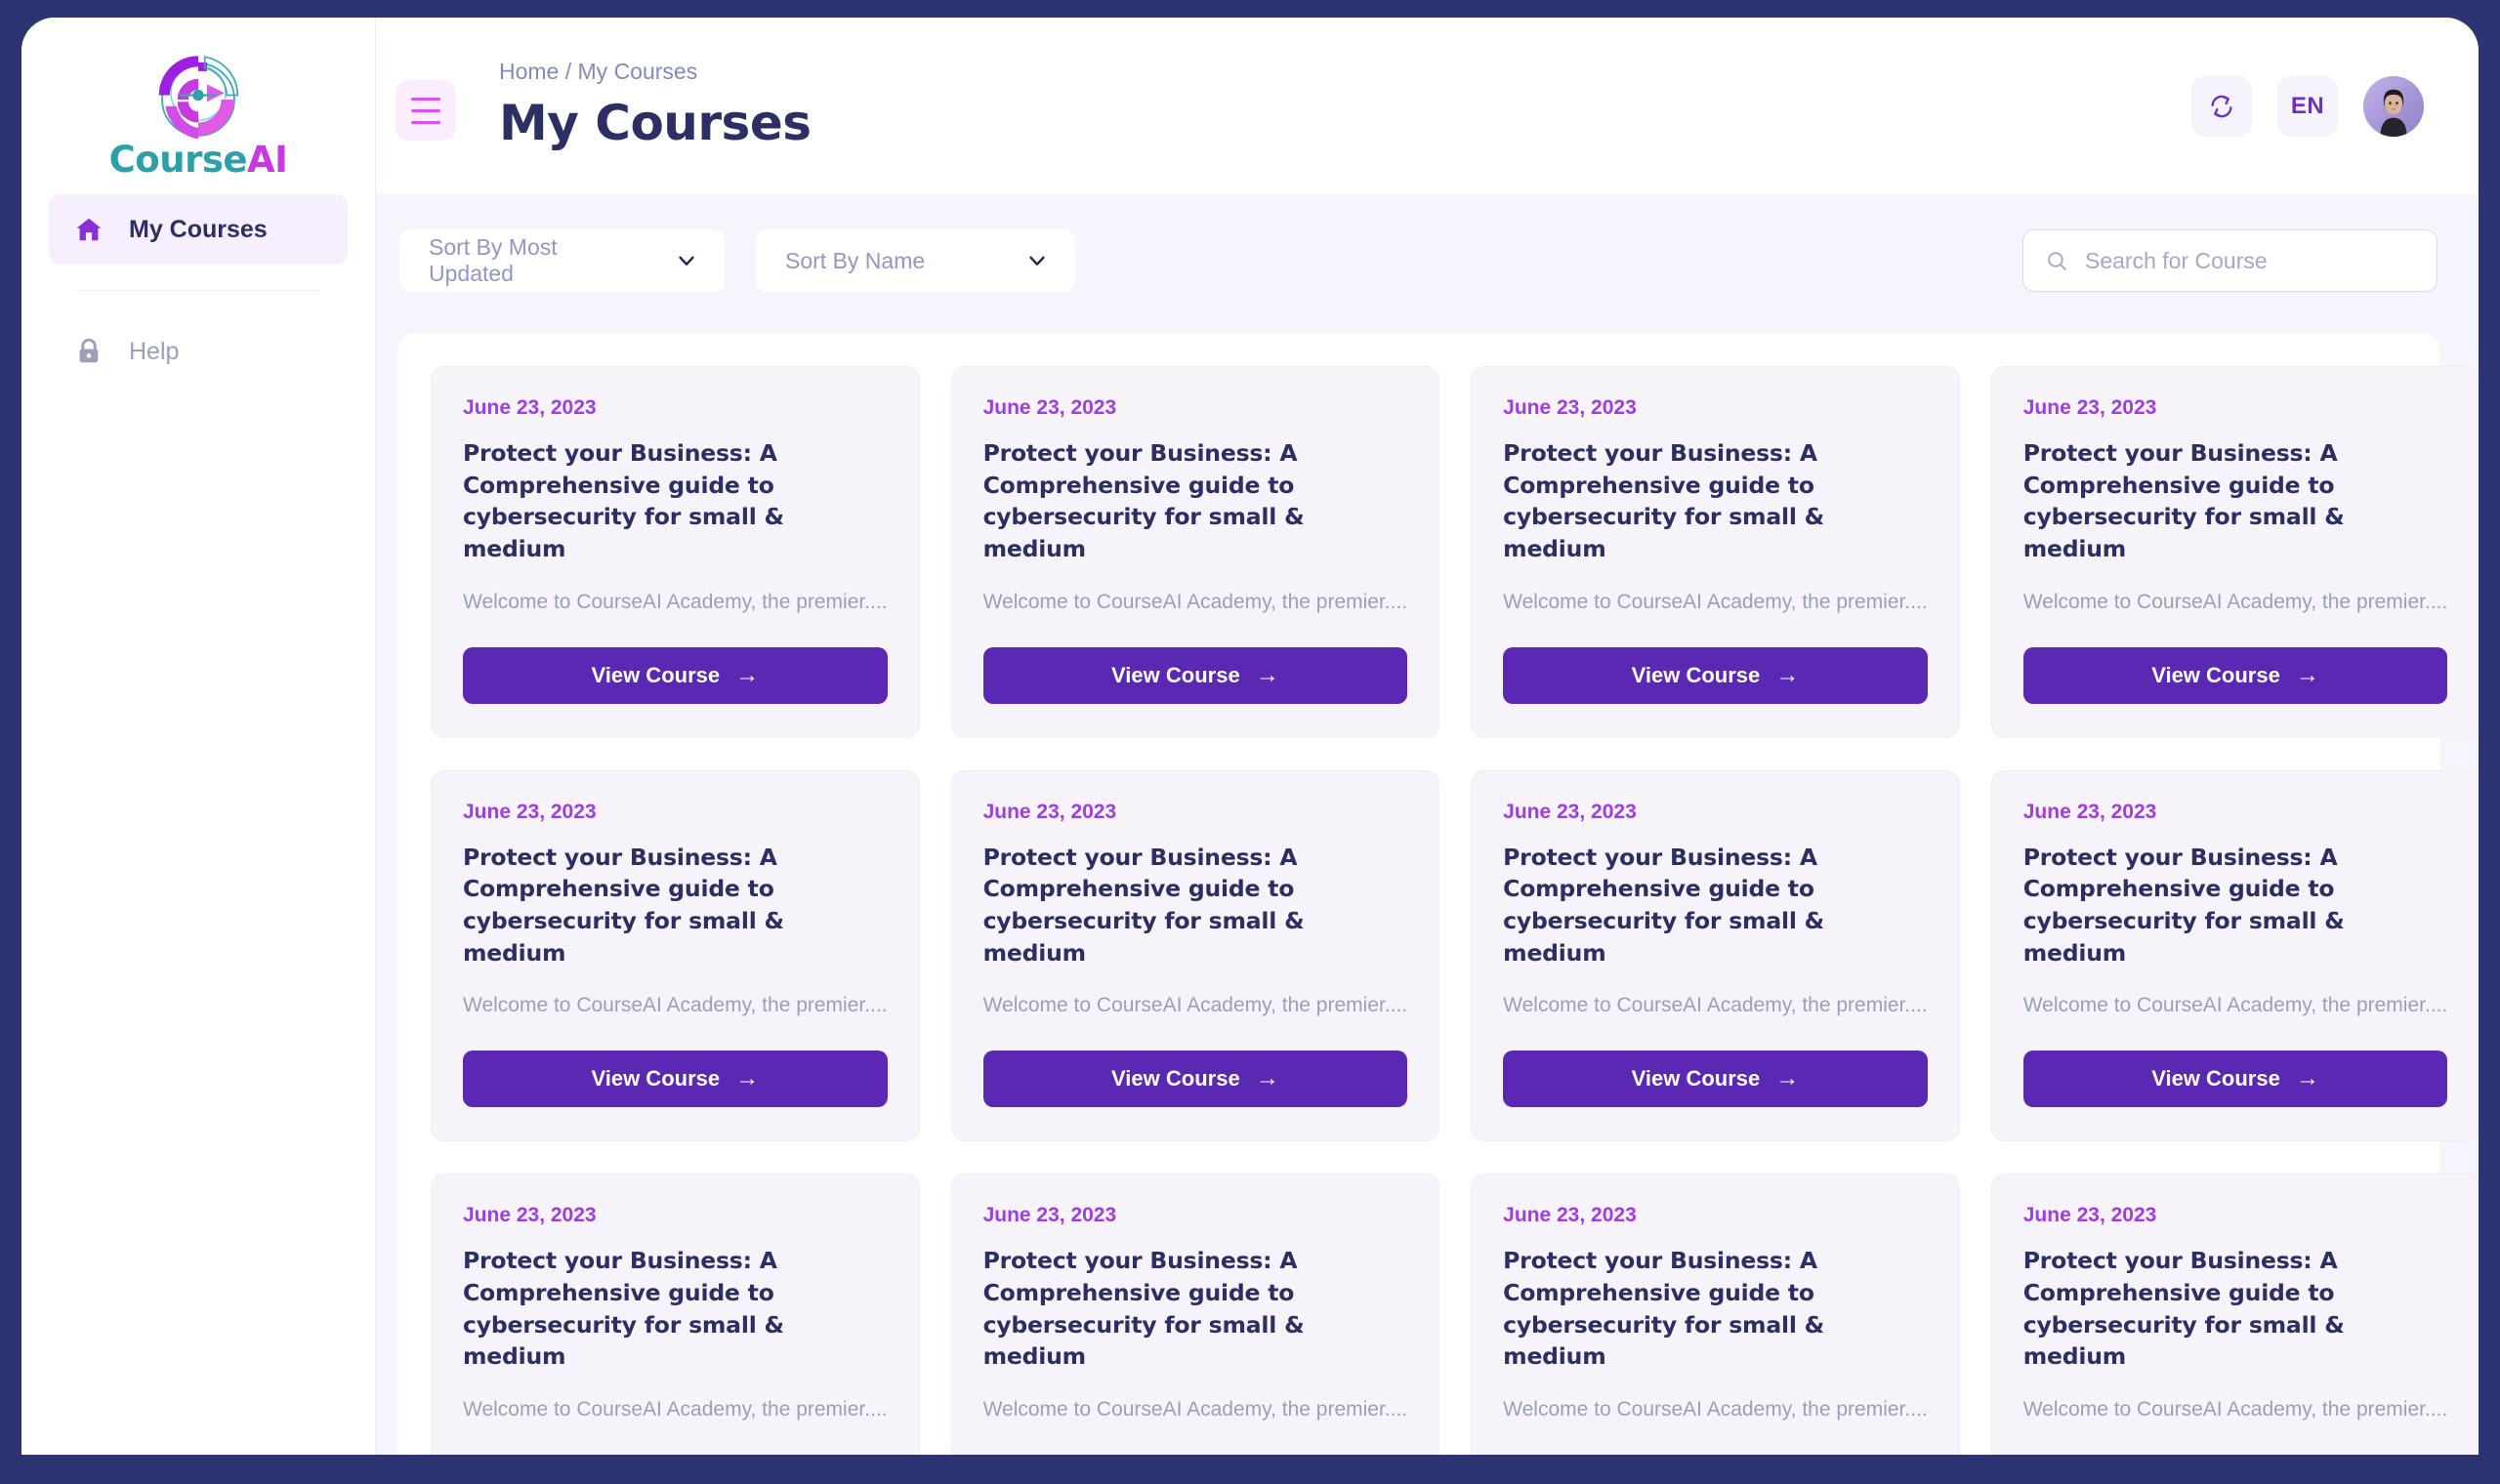 The image size is (2500, 1484). Describe the element at coordinates (562, 261) in the screenshot. I see `sort-by-updated-select: Sort By Most Updated` at that location.